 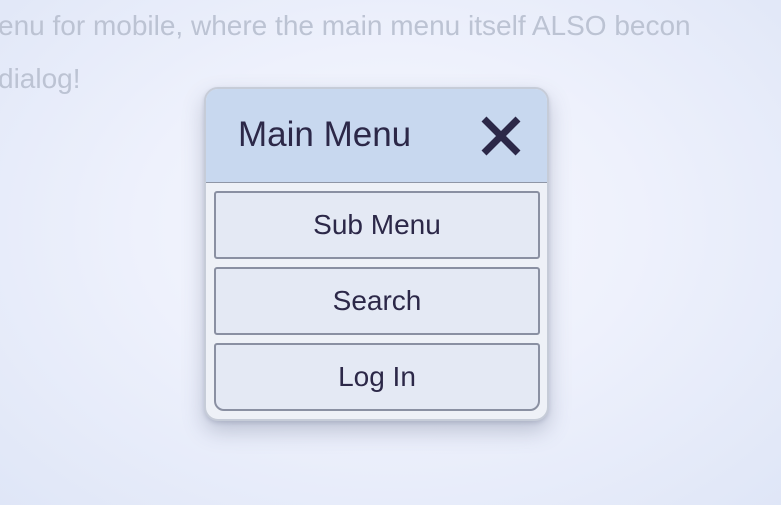 I want to click on dialog-title: Main Menu, so click(x=325, y=134).